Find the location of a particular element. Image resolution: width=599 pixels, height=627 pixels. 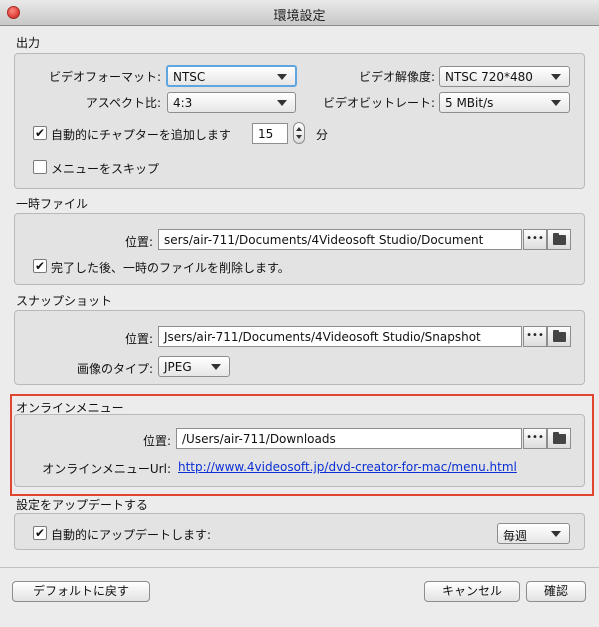

cancel-button: キャンセル is located at coordinates (472, 591).